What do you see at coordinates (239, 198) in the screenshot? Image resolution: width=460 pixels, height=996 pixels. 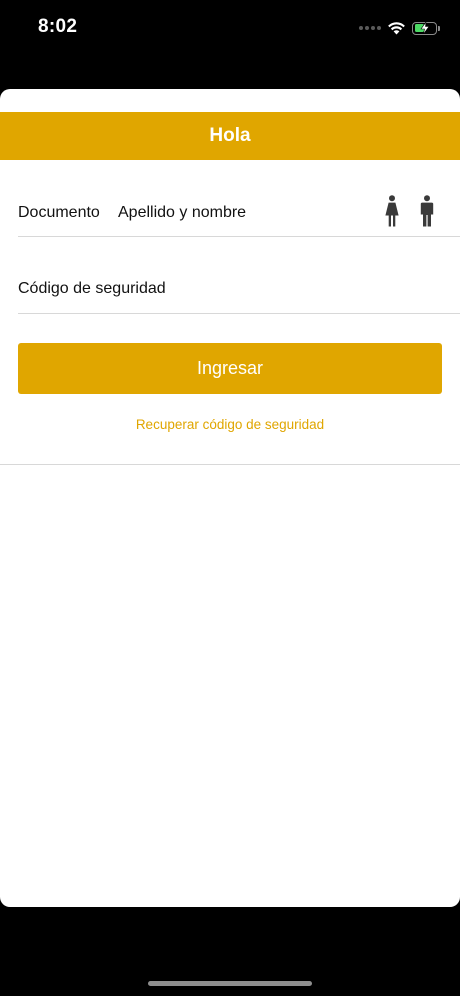 I see `document-row: Documento Apellido y nombre` at bounding box center [239, 198].